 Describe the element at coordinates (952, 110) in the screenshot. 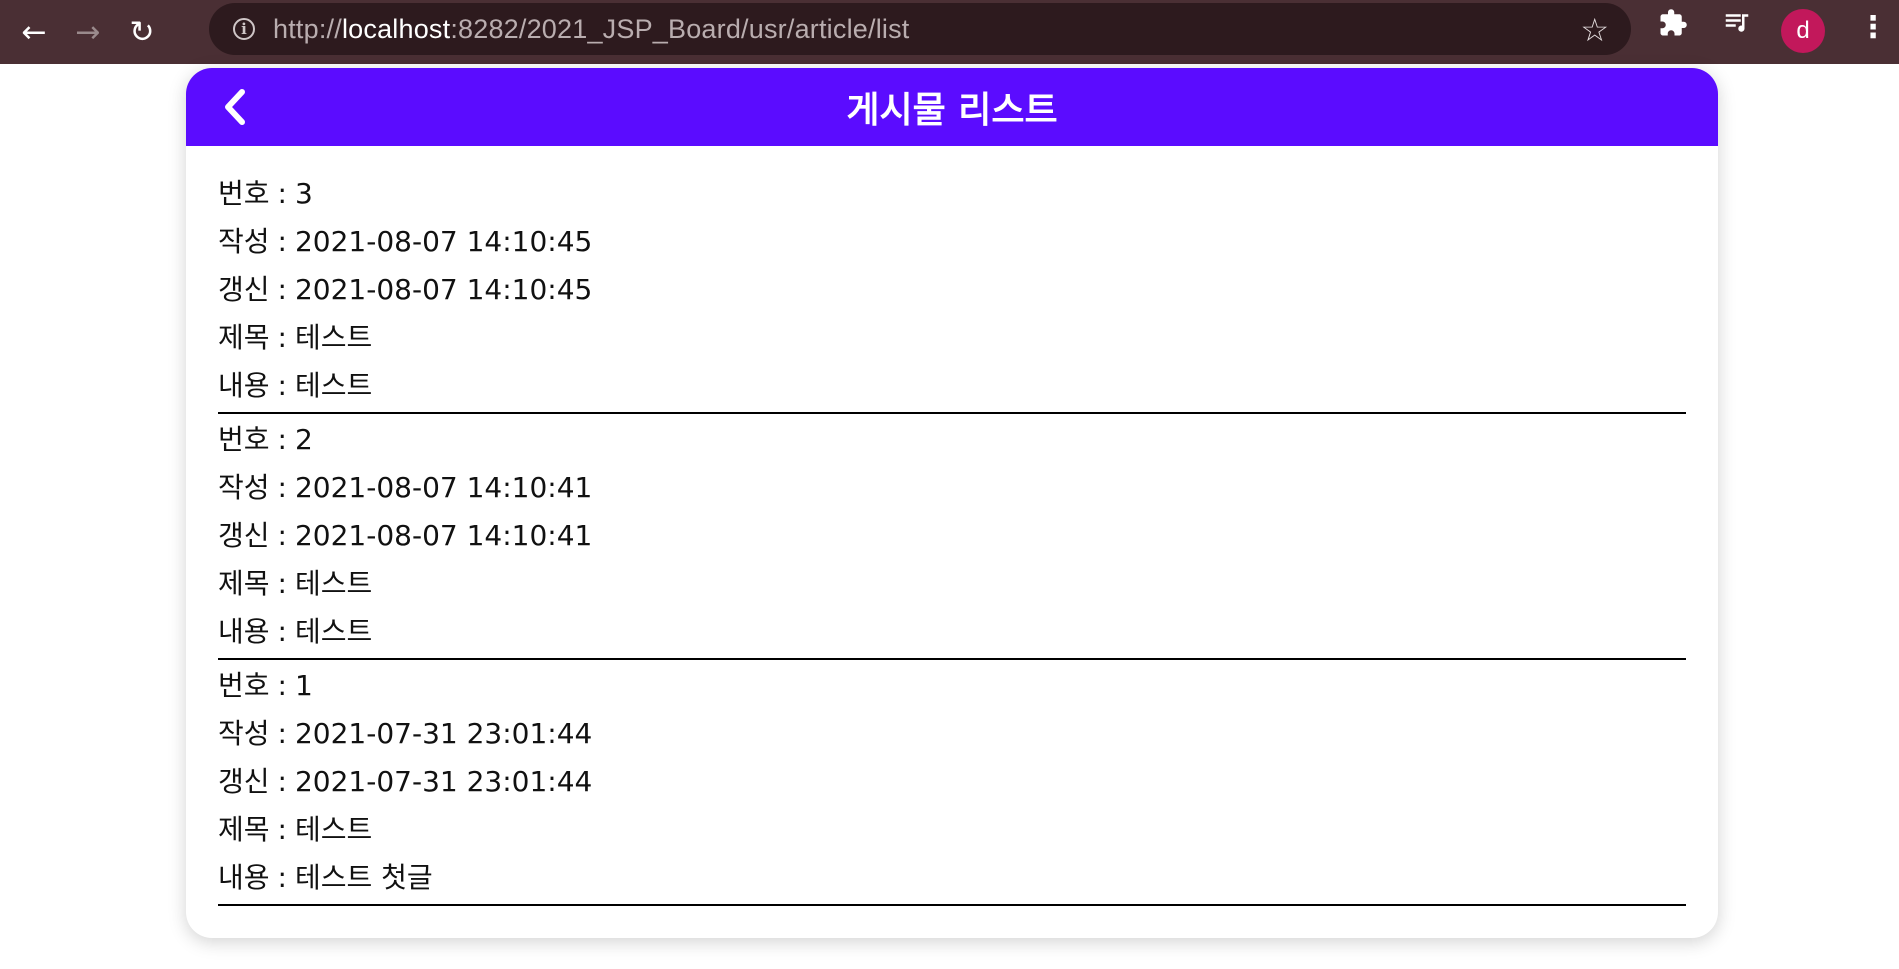

I see `page-title: 게시물 리스트` at that location.